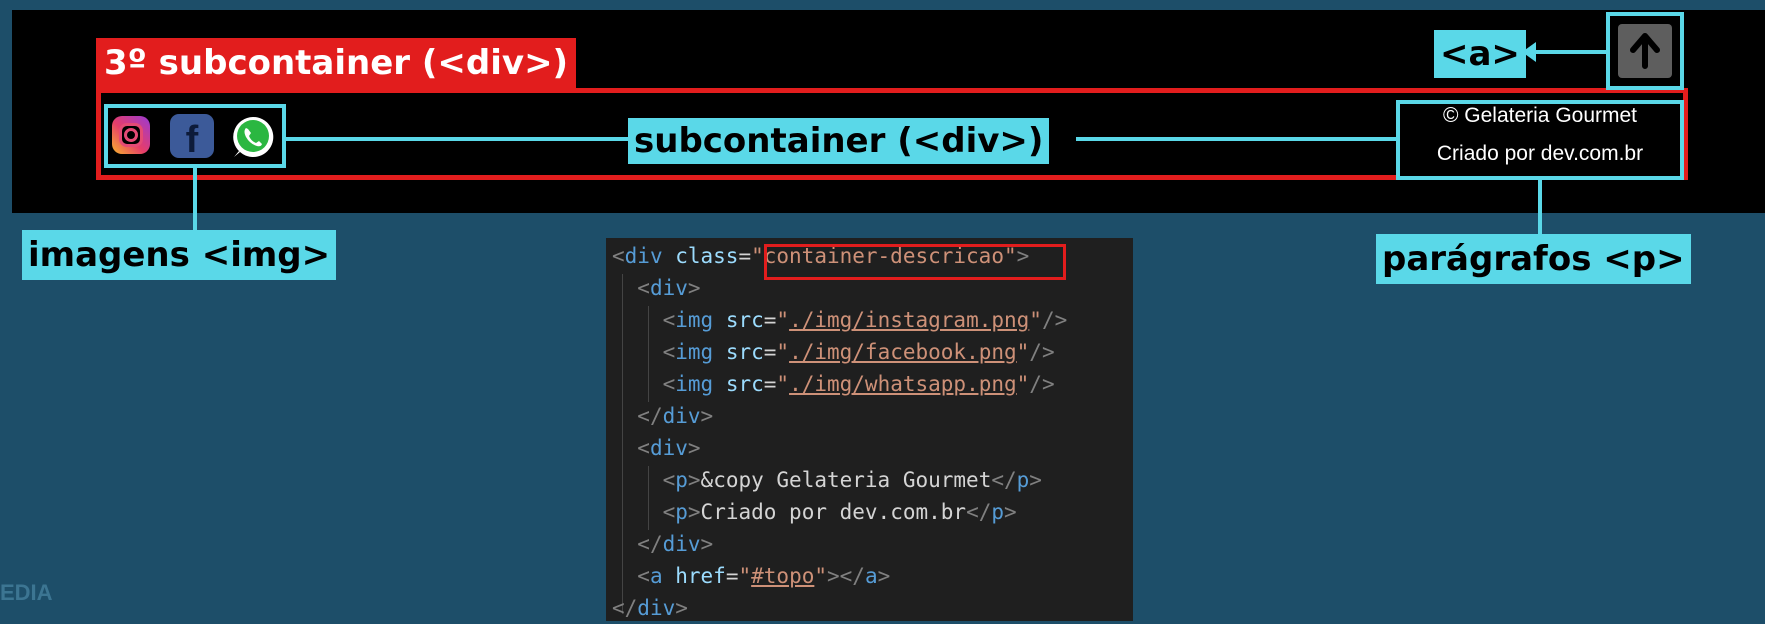  Describe the element at coordinates (839, 512) in the screenshot. I see `code-line: <p>Criado por dev.com.br</p>` at that location.